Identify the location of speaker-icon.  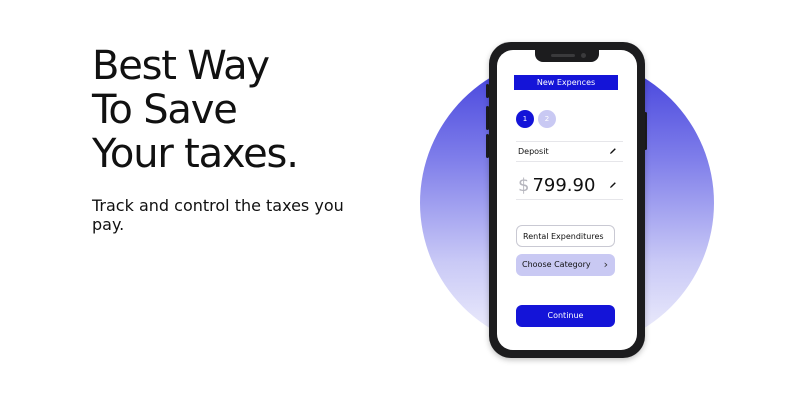
(563, 55).